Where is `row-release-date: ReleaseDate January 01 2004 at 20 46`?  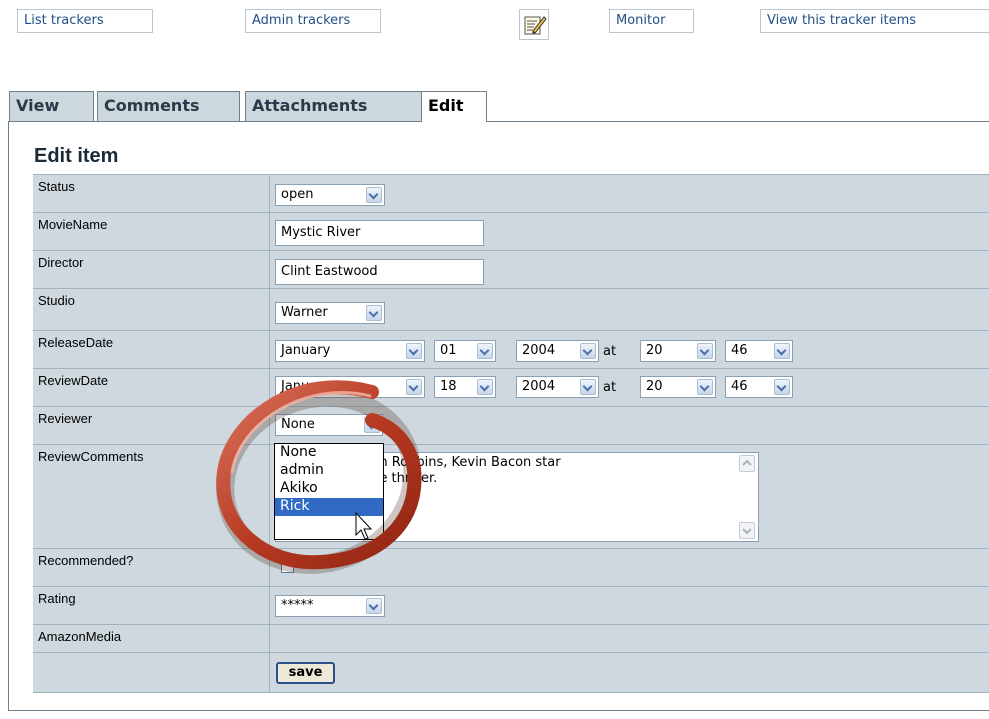 row-release-date: ReleaseDate January 01 2004 at 20 46 is located at coordinates (511, 349).